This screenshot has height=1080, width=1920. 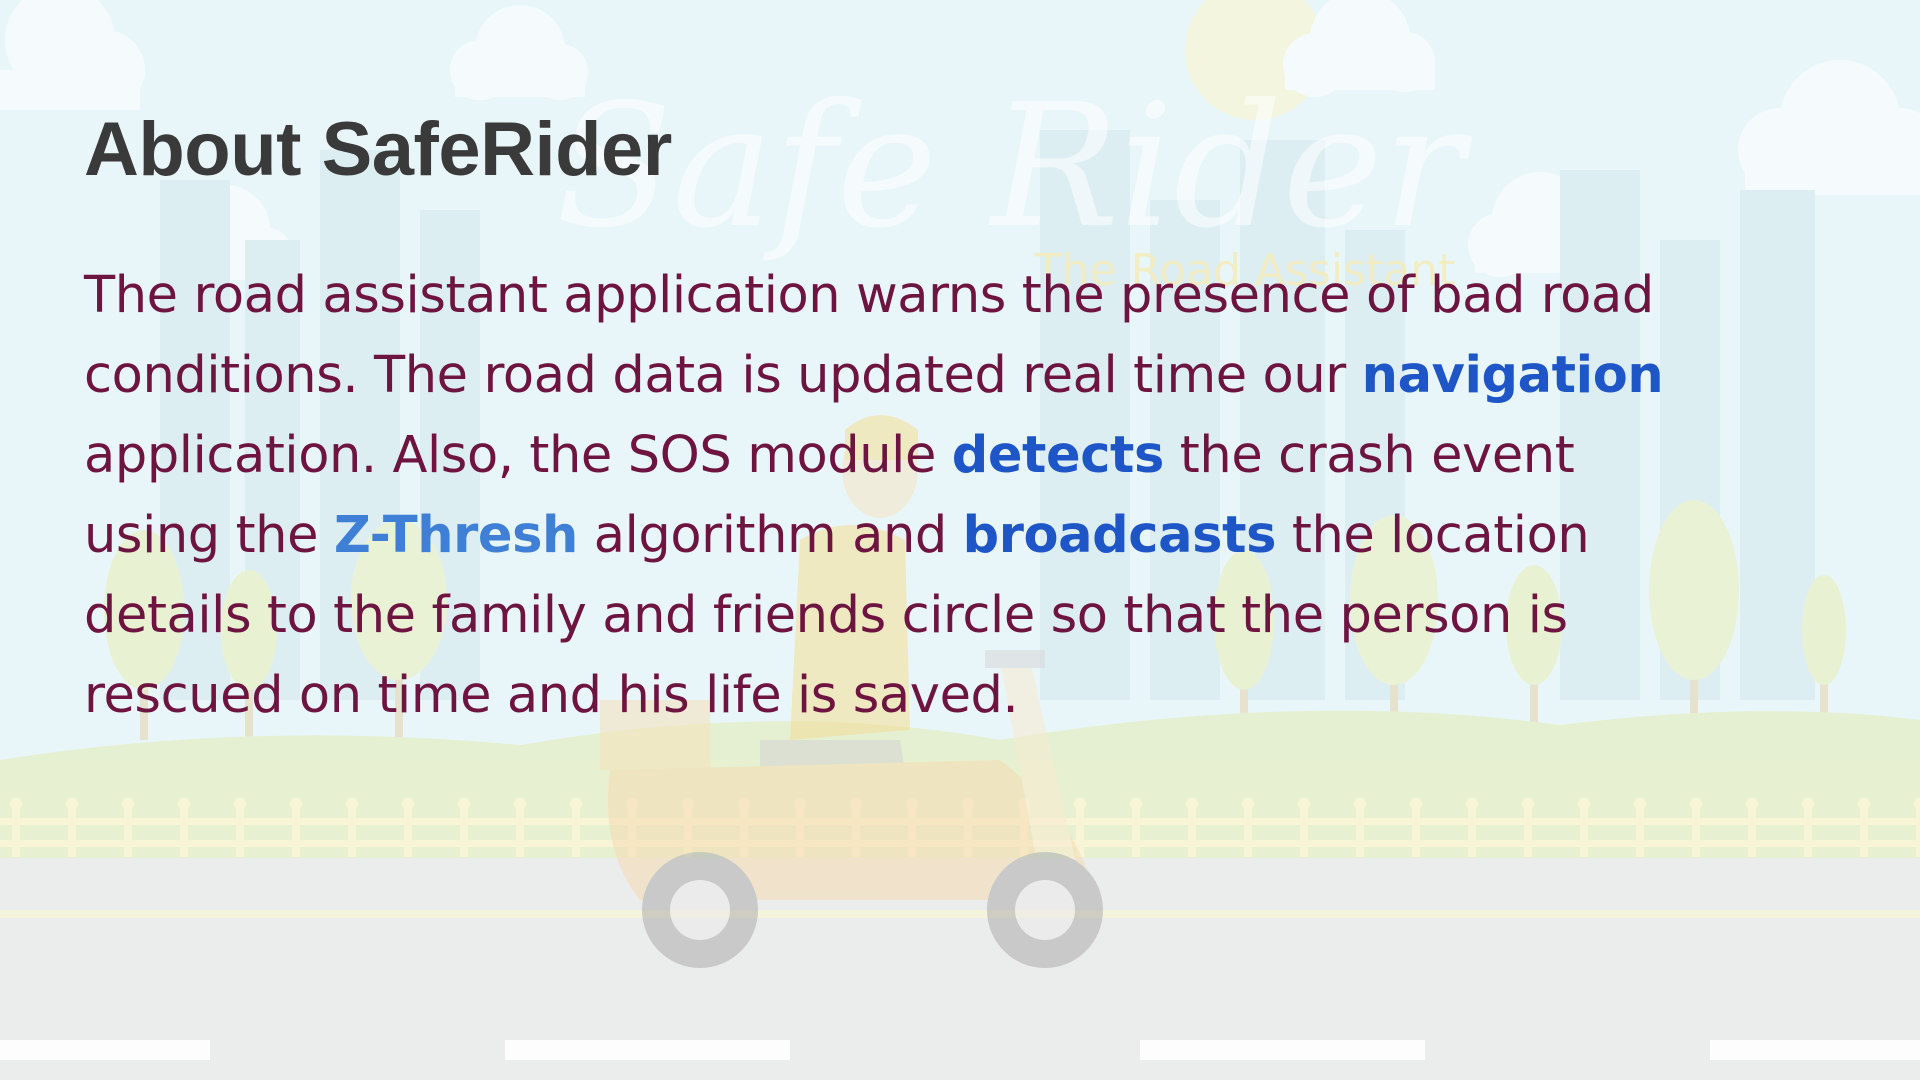 I want to click on text-segment: rescued on time and his life is saved., so click(x=551, y=695).